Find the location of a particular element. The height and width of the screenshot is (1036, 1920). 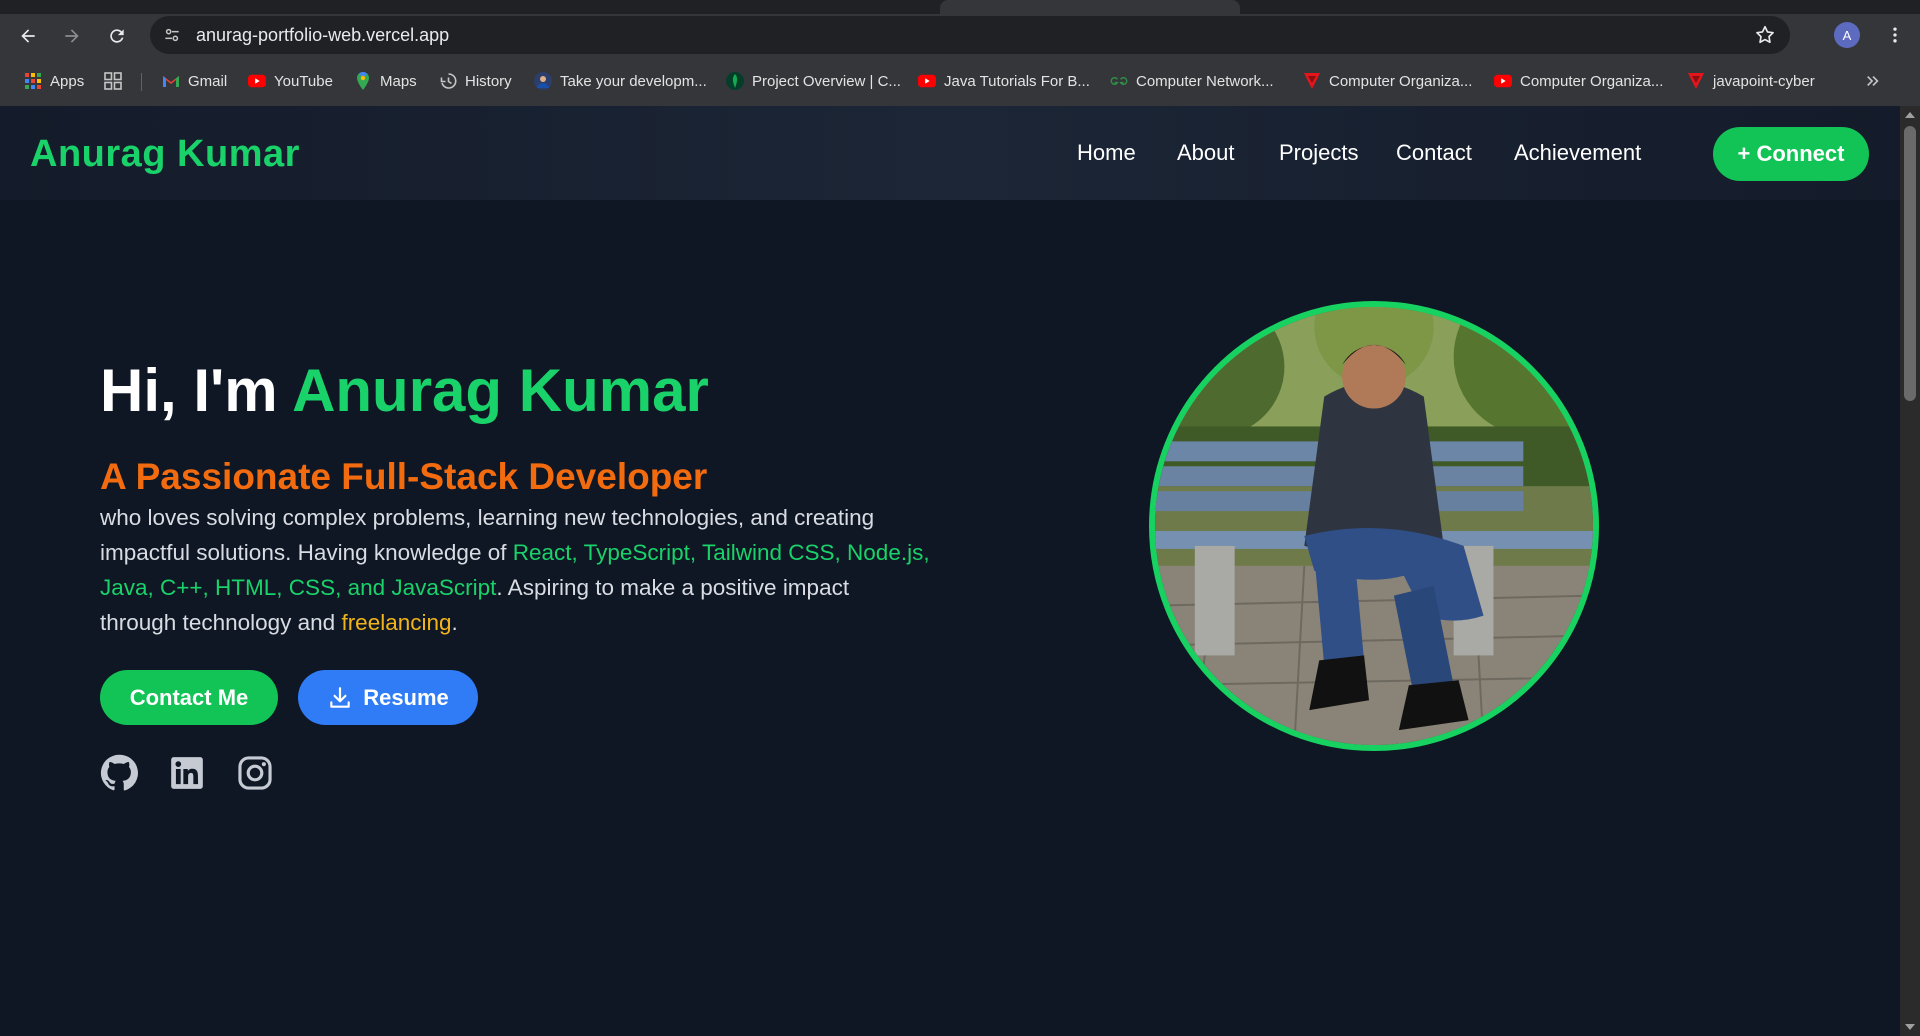

more-bookmarks-button is located at coordinates (1873, 81).